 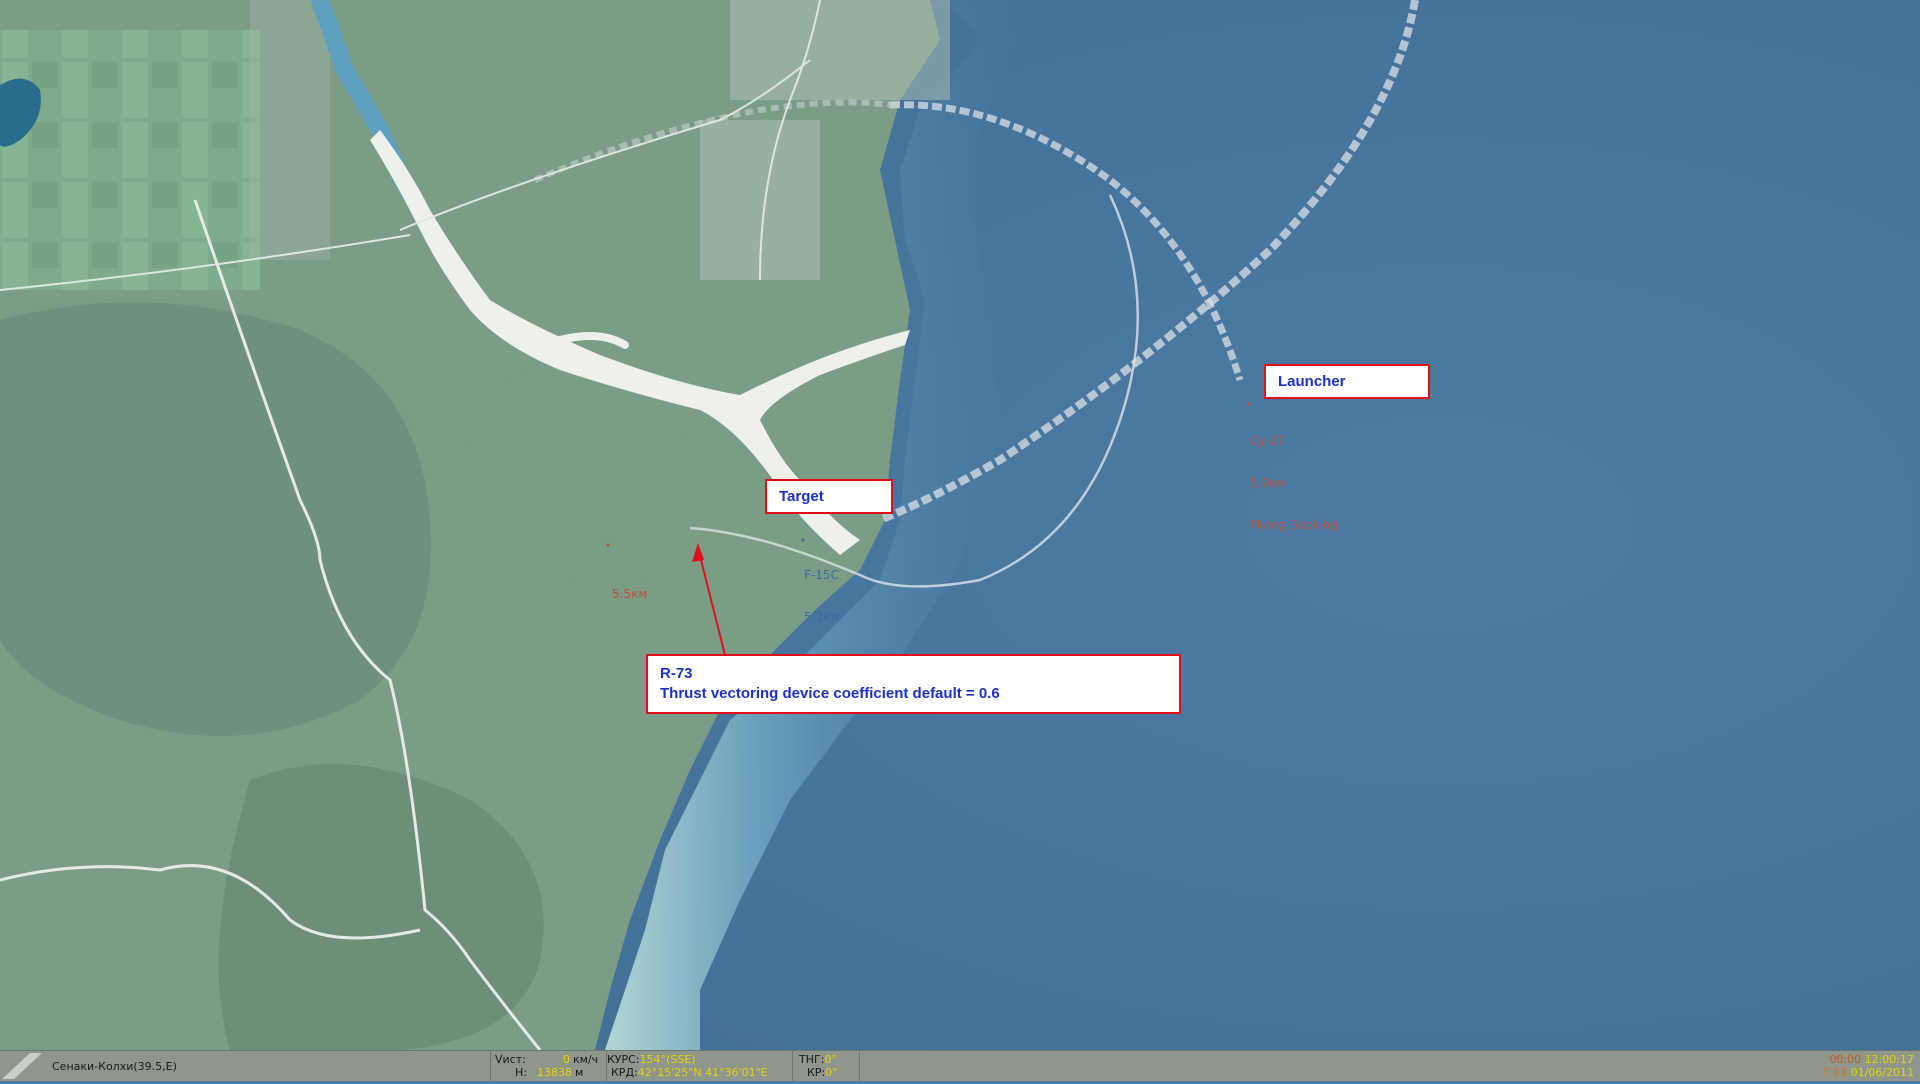 What do you see at coordinates (554, 1072) in the screenshot?
I see `altitude-value: 13838` at bounding box center [554, 1072].